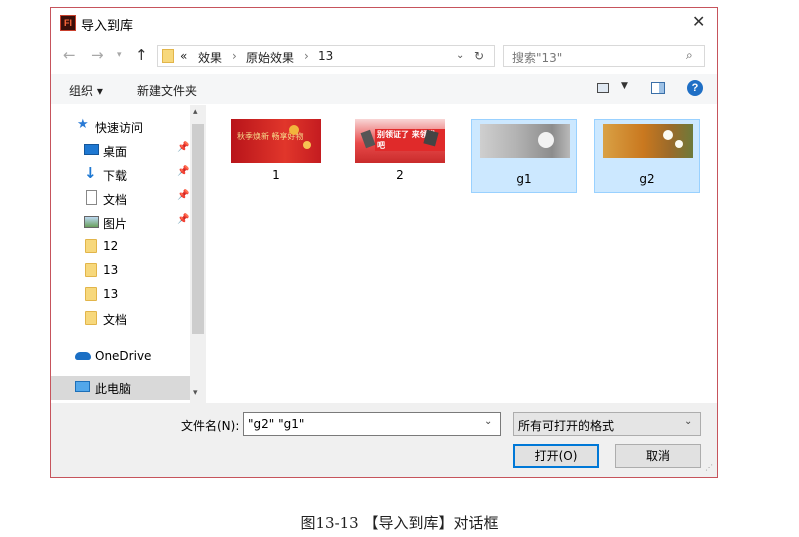  What do you see at coordinates (123, 356) in the screenshot?
I see `sidebar-item-label: OneDrive` at bounding box center [123, 356].